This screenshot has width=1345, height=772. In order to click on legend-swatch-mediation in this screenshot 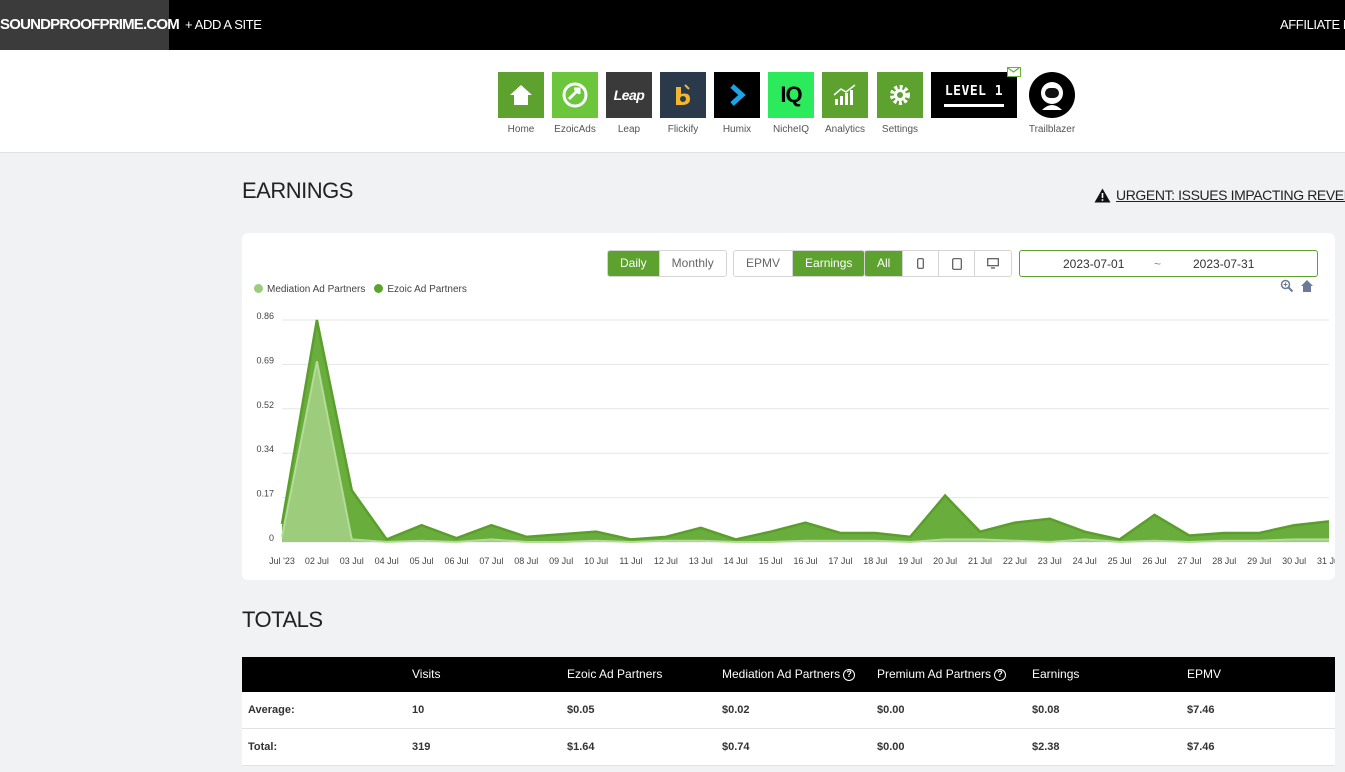, I will do `click(258, 288)`.